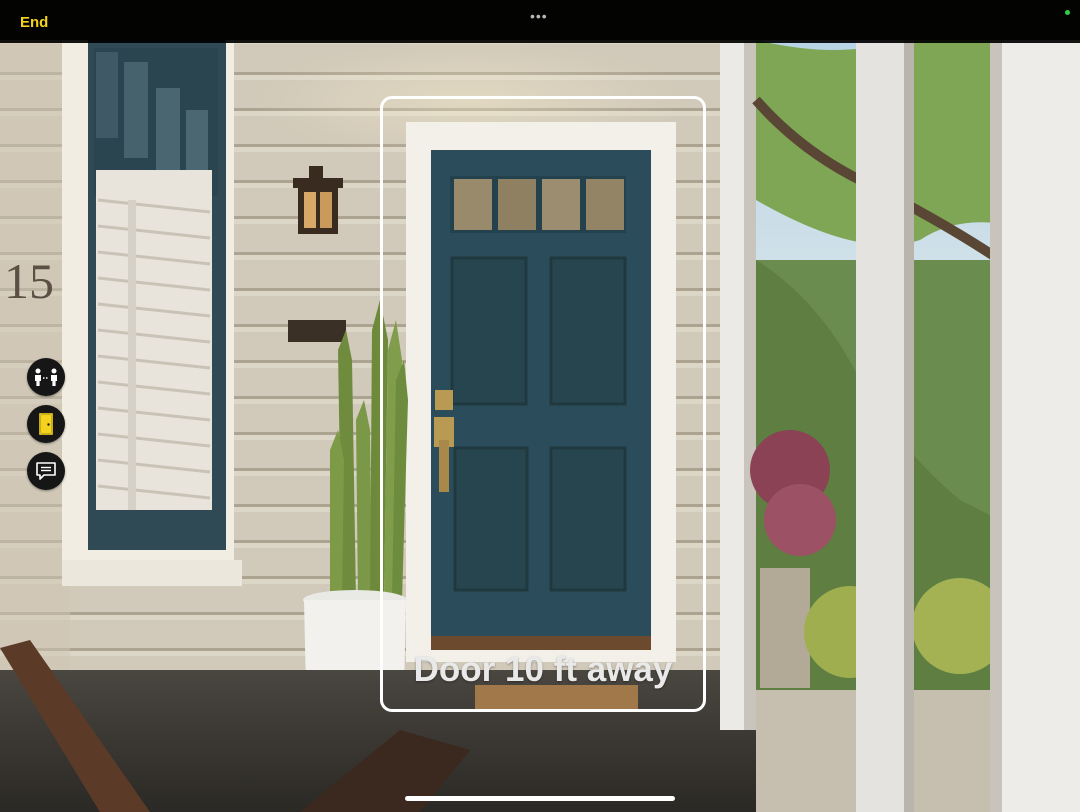  I want to click on text-detection-button, so click(46, 471).